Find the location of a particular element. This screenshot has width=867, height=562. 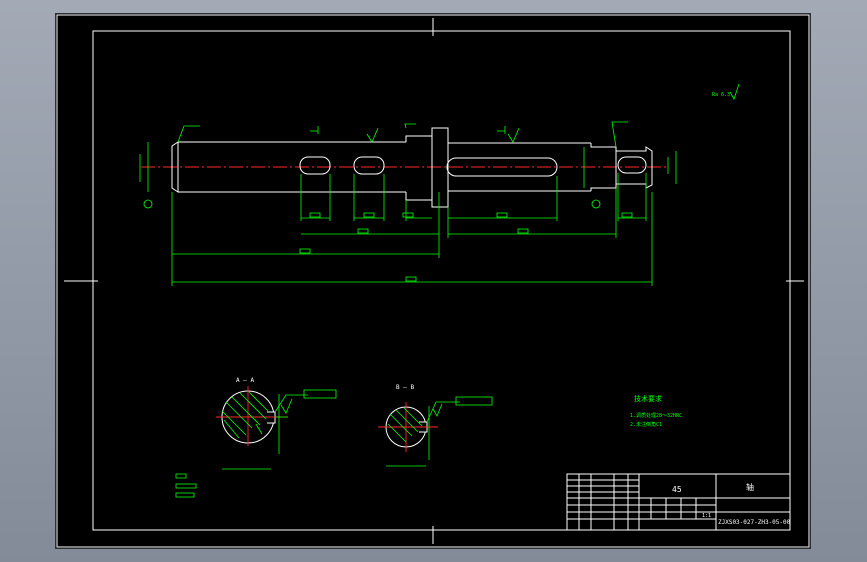

roughness-note: Ra 6.3 is located at coordinates (721, 95).